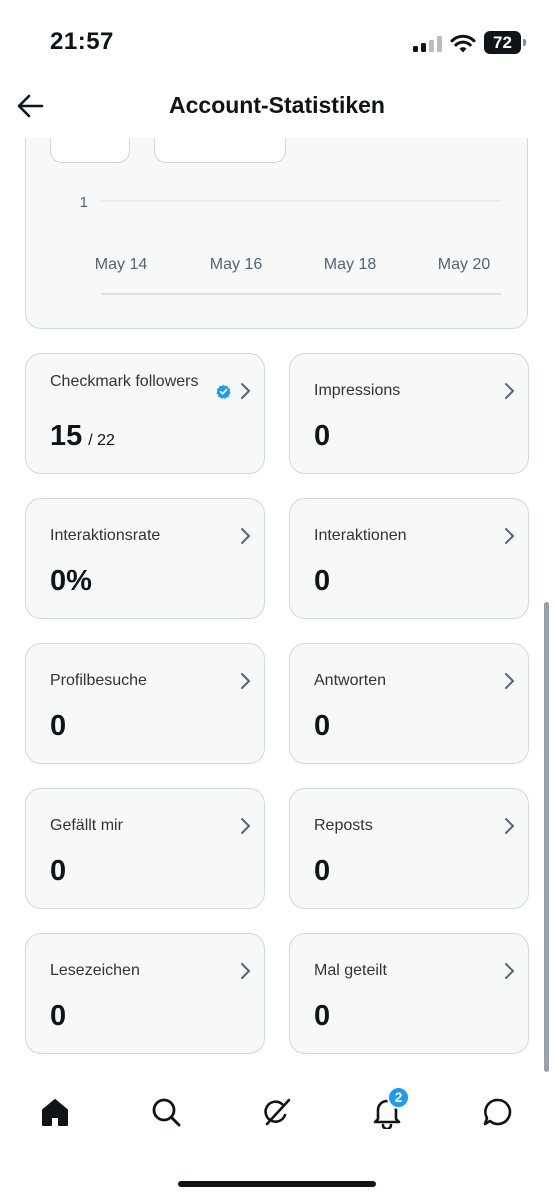 Image resolution: width=554 pixels, height=1199 pixels. I want to click on tile-mal-geteilt: Mal geteilt 0, so click(409, 993).